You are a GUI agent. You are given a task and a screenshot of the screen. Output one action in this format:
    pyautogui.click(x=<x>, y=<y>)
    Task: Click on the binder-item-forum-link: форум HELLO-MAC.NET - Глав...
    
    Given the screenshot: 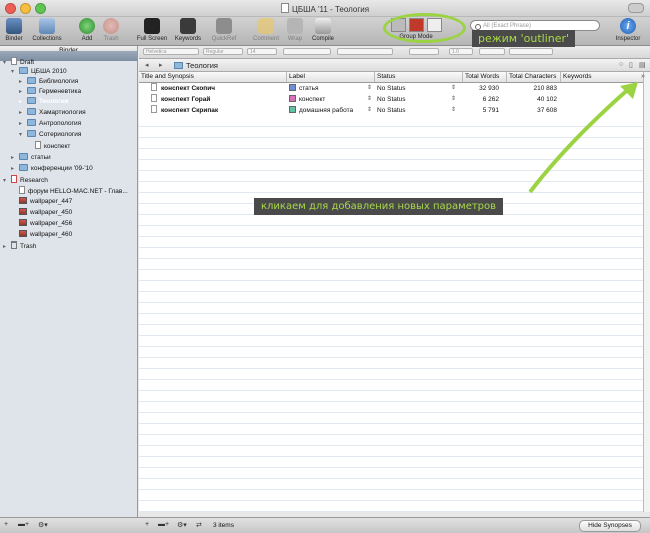 What is the action you would take?
    pyautogui.click(x=73, y=191)
    